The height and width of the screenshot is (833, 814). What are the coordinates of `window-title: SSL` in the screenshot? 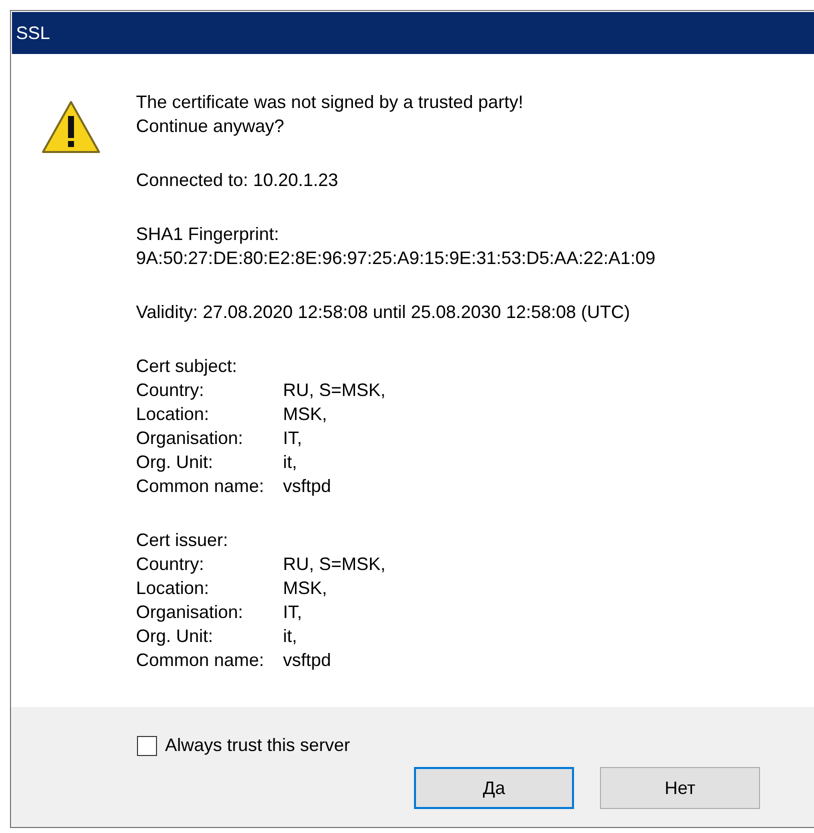 It's located at (413, 33).